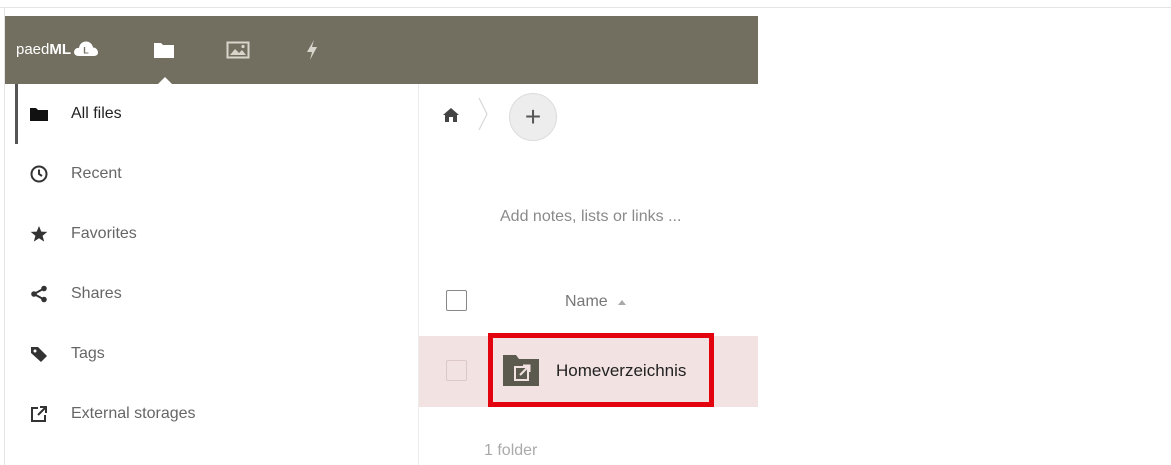 The image size is (1171, 465). What do you see at coordinates (211, 114) in the screenshot?
I see `sidebar-item-all-files: All files` at bounding box center [211, 114].